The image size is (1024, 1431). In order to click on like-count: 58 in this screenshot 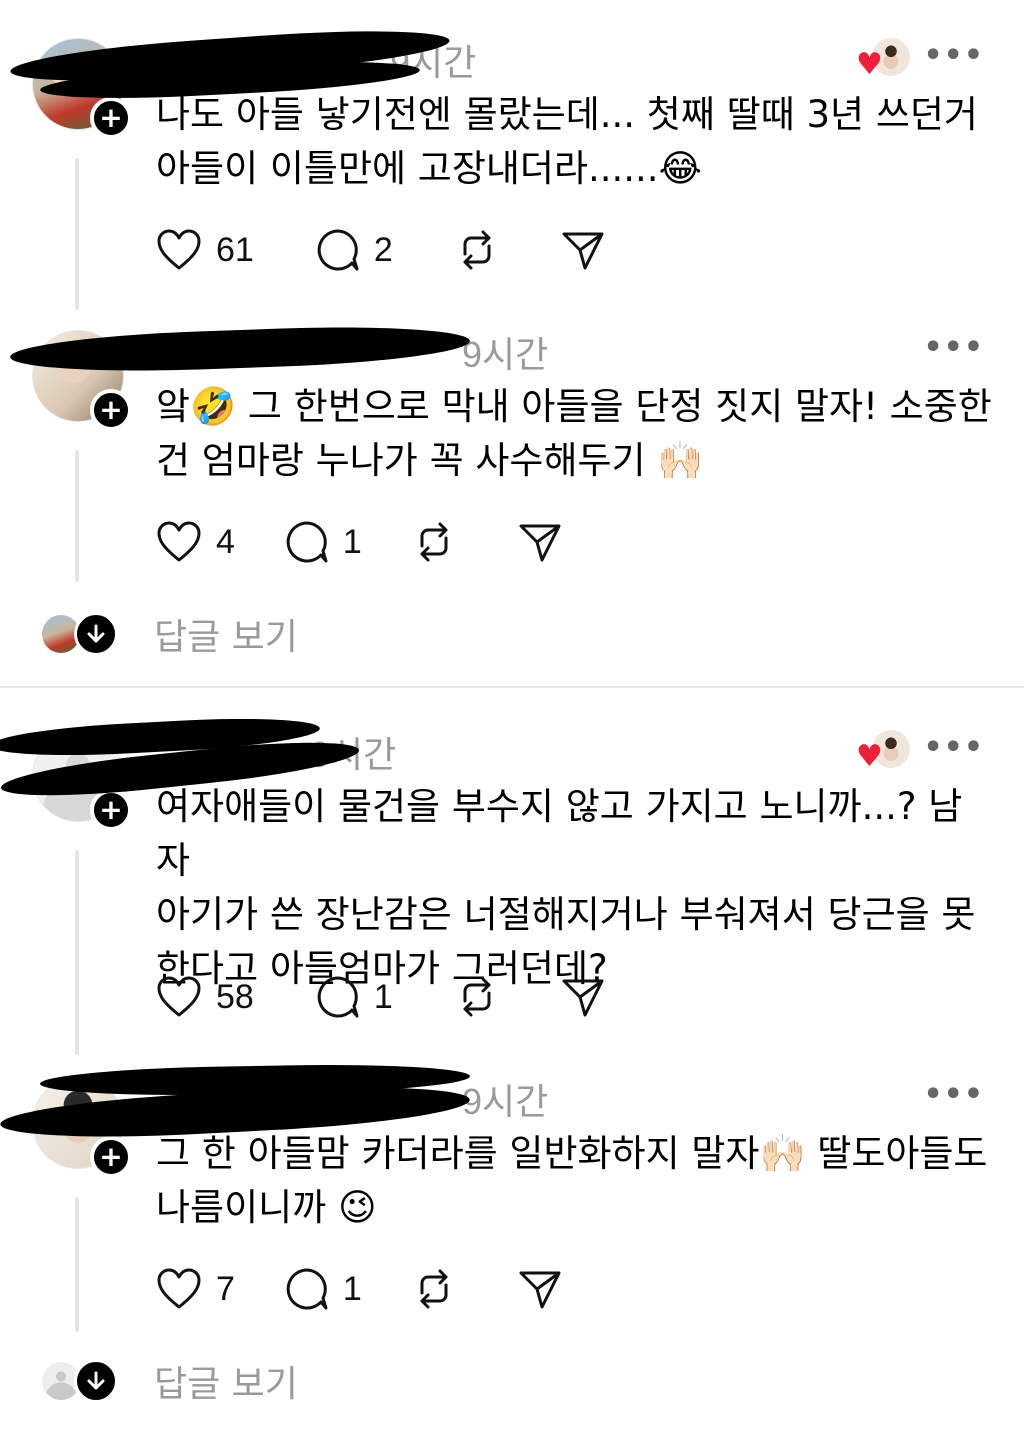, I will do `click(235, 996)`.